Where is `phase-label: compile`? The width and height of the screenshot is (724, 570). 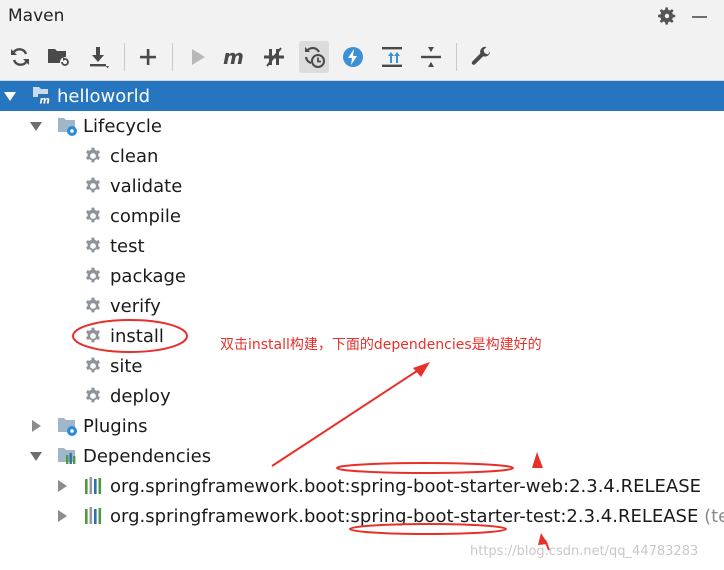 phase-label: compile is located at coordinates (145, 216).